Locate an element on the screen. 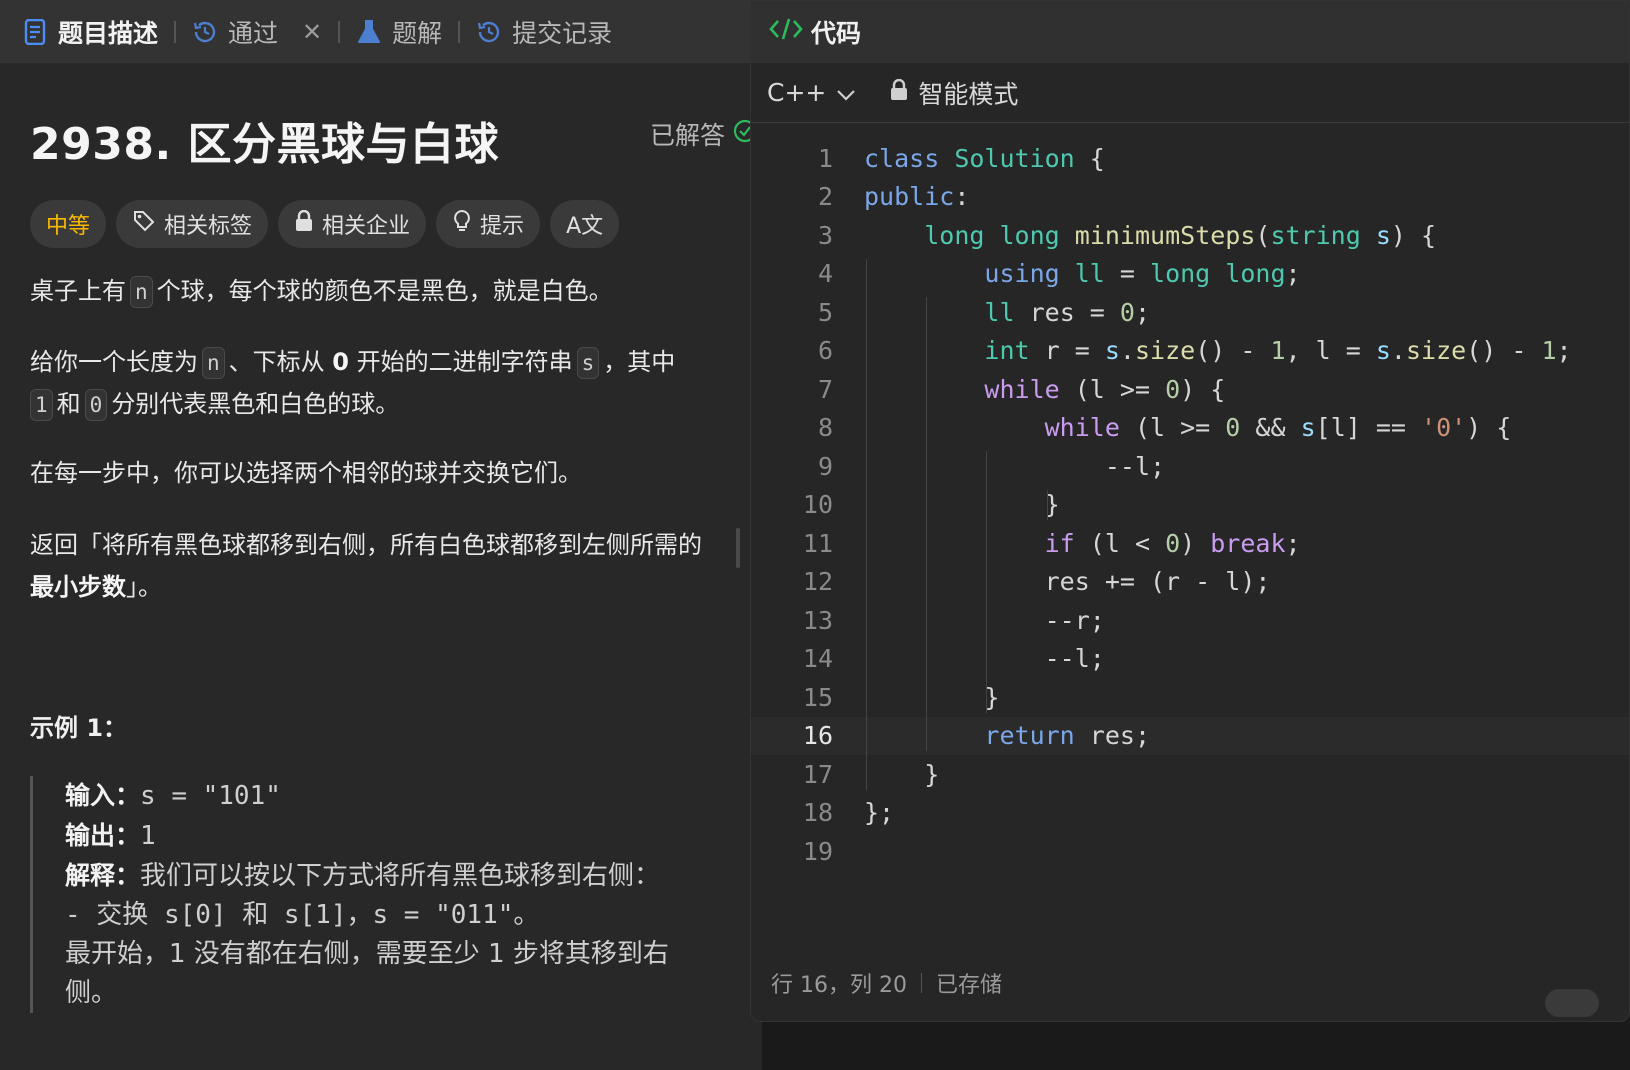 The width and height of the screenshot is (1630, 1070). code-line: 8 while (l >= 0 && s[l] == '0') { is located at coordinates (1190, 428).